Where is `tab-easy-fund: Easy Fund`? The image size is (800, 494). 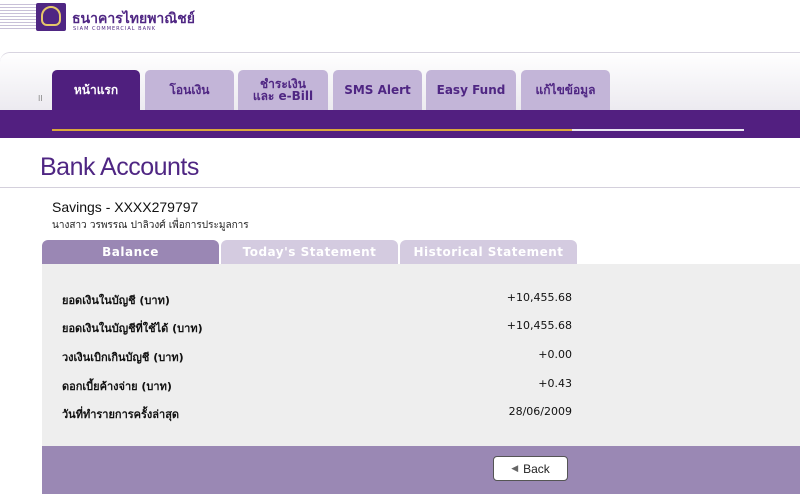
tab-easy-fund: Easy Fund is located at coordinates (471, 90).